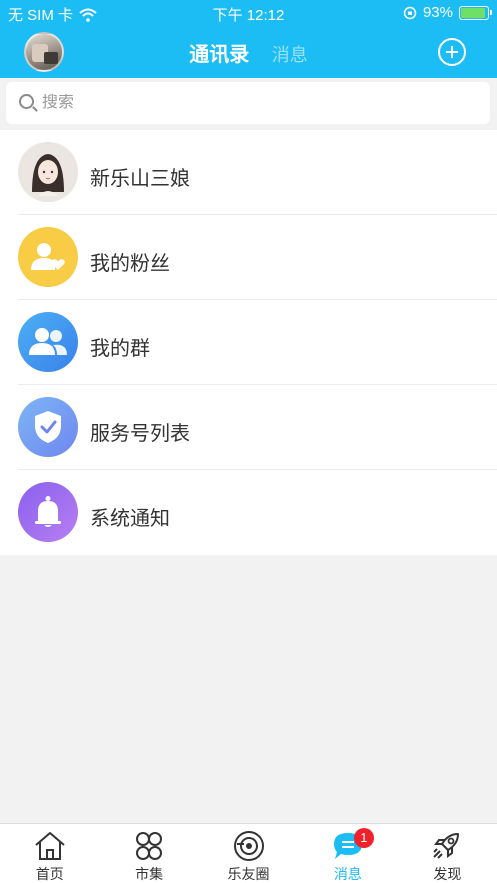 This screenshot has width=497, height=883. What do you see at coordinates (130, 519) in the screenshot?
I see `list-item-label: 系统通知` at bounding box center [130, 519].